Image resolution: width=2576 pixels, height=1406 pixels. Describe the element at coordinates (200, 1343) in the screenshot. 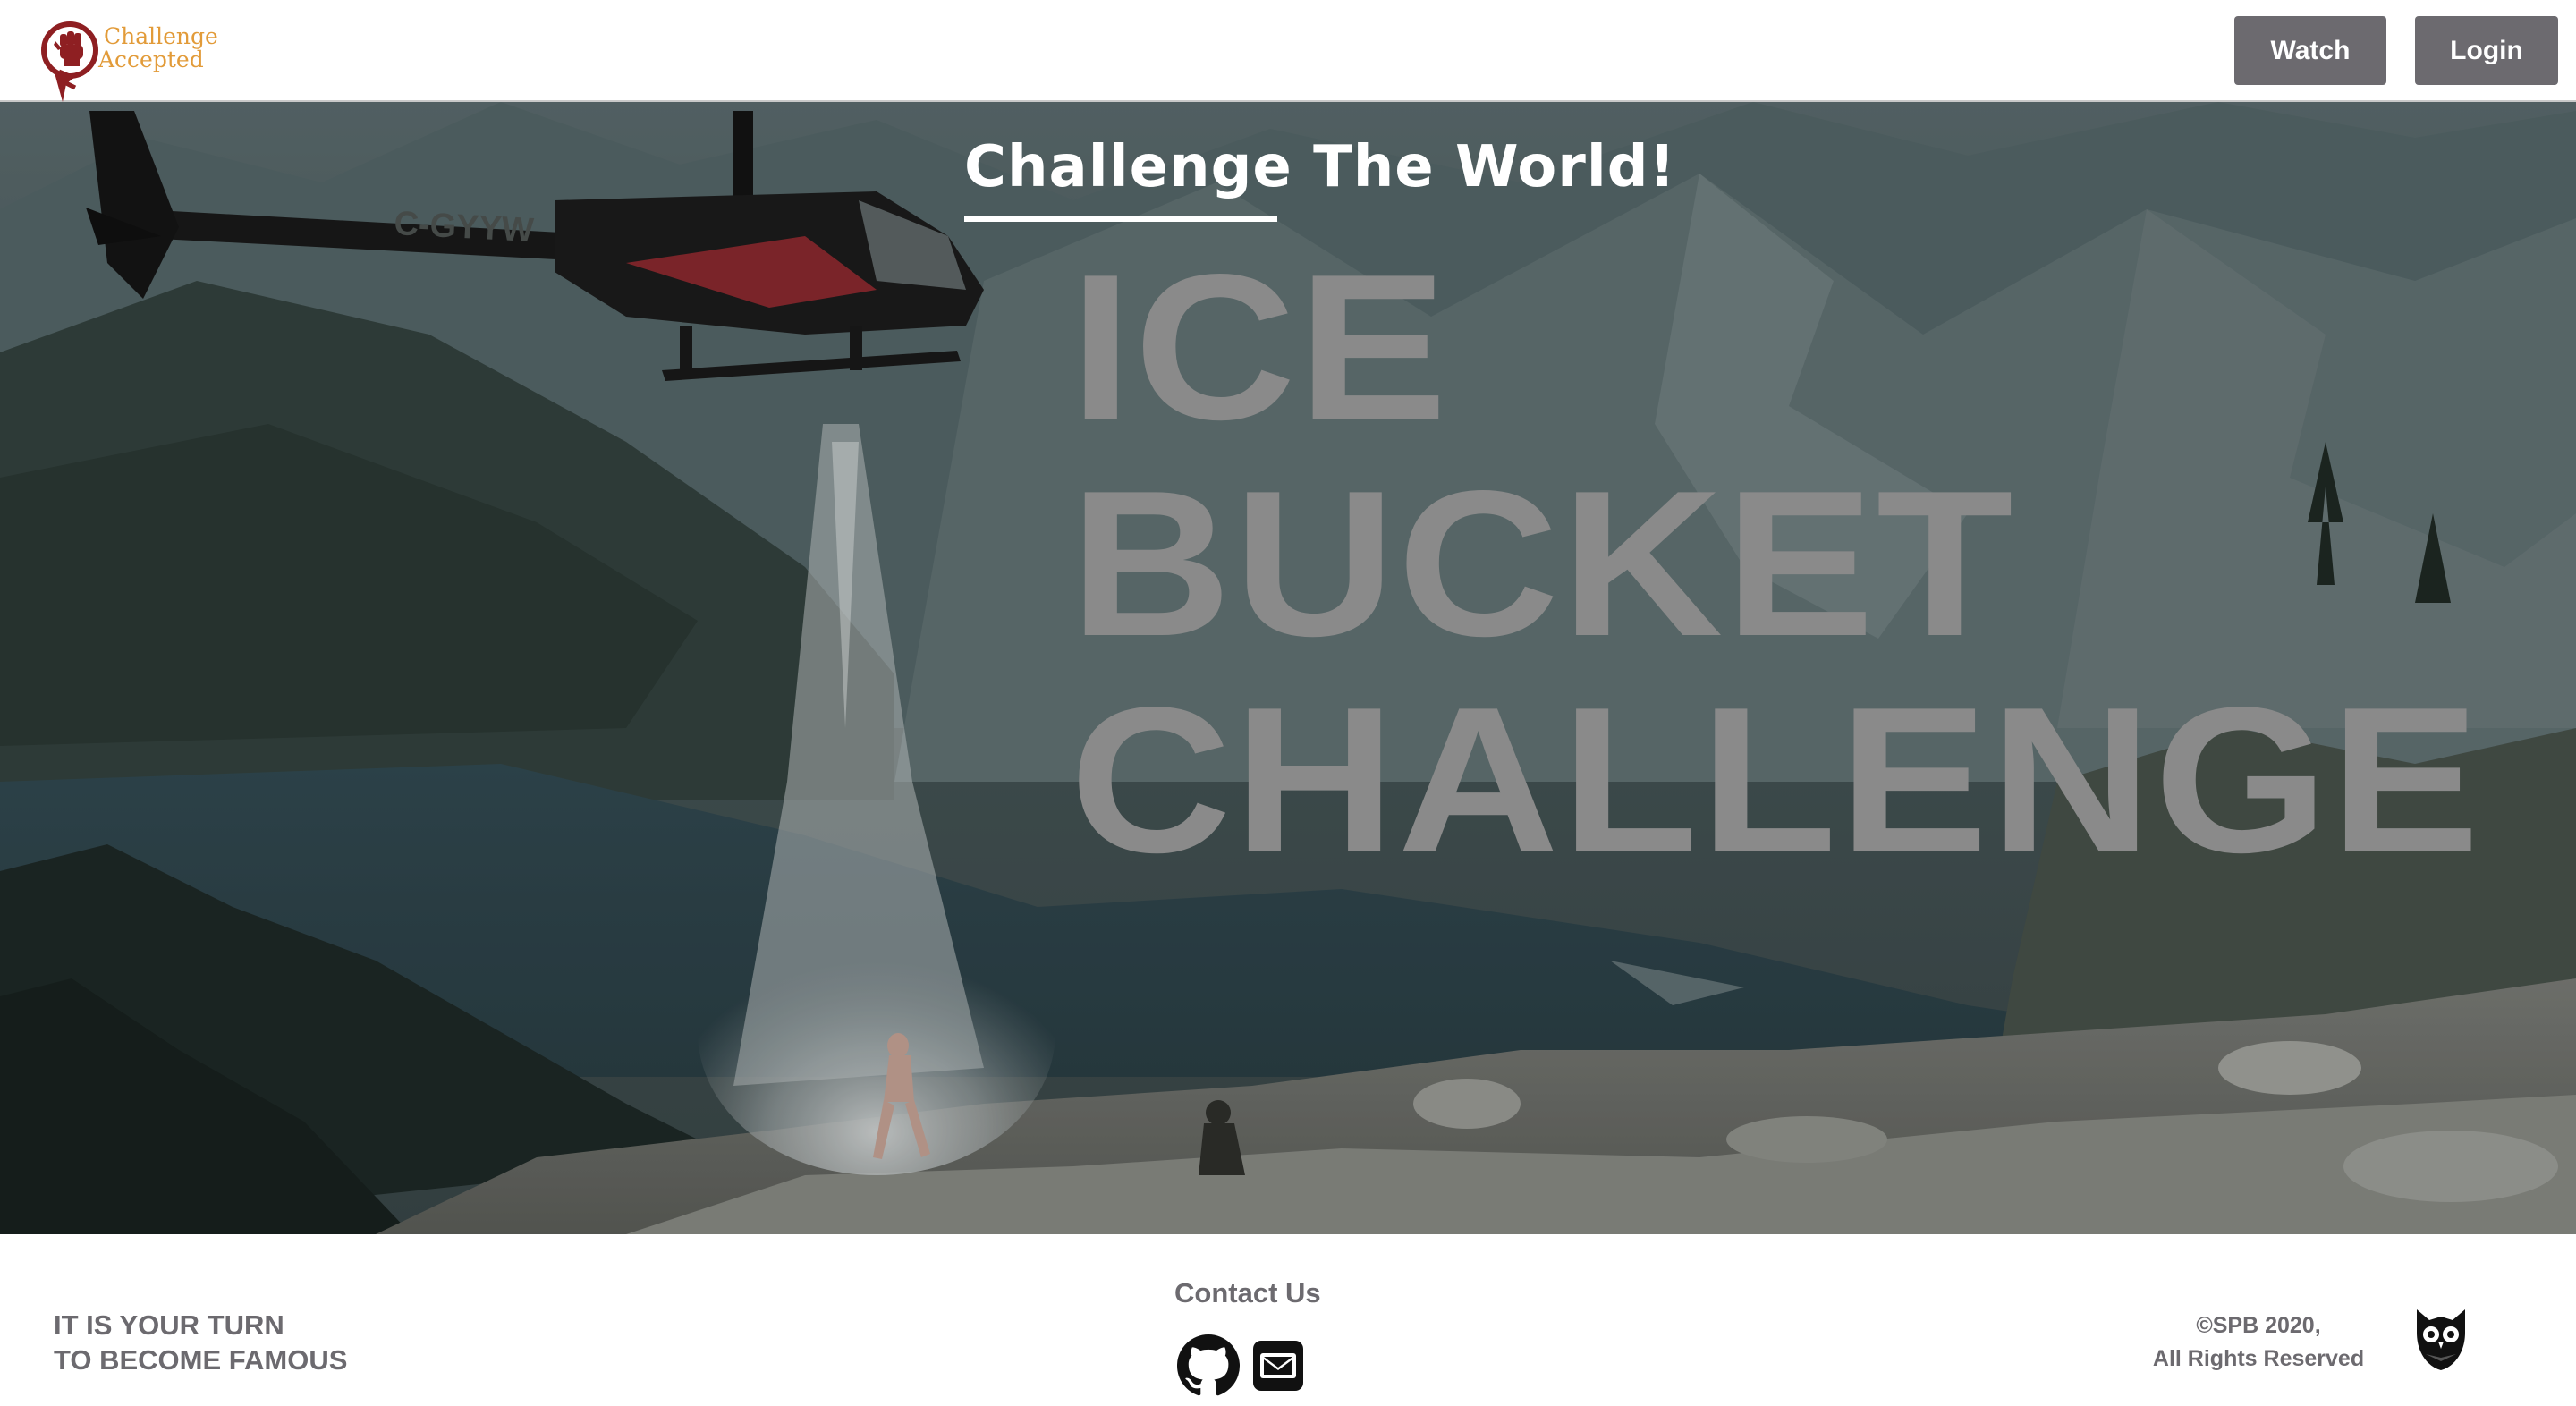

I see `footer-slogan: IT IS YOUR TURN TO BECOME FAMOUS` at that location.